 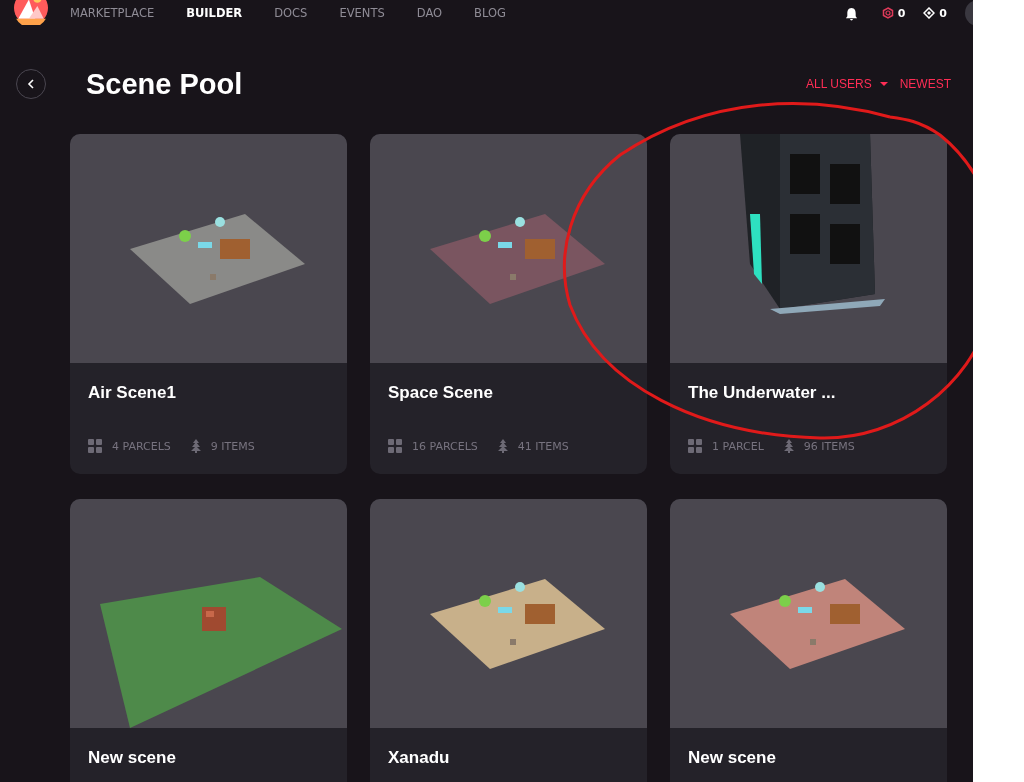 What do you see at coordinates (543, 446) in the screenshot?
I see `item-count: 41 ITEMS` at bounding box center [543, 446].